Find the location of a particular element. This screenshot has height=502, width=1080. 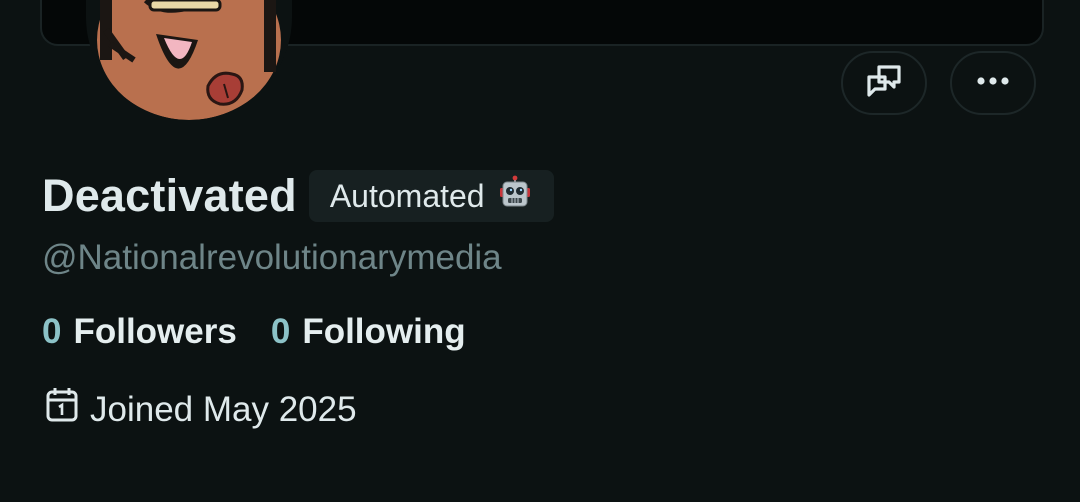

more-options-button is located at coordinates (993, 83).